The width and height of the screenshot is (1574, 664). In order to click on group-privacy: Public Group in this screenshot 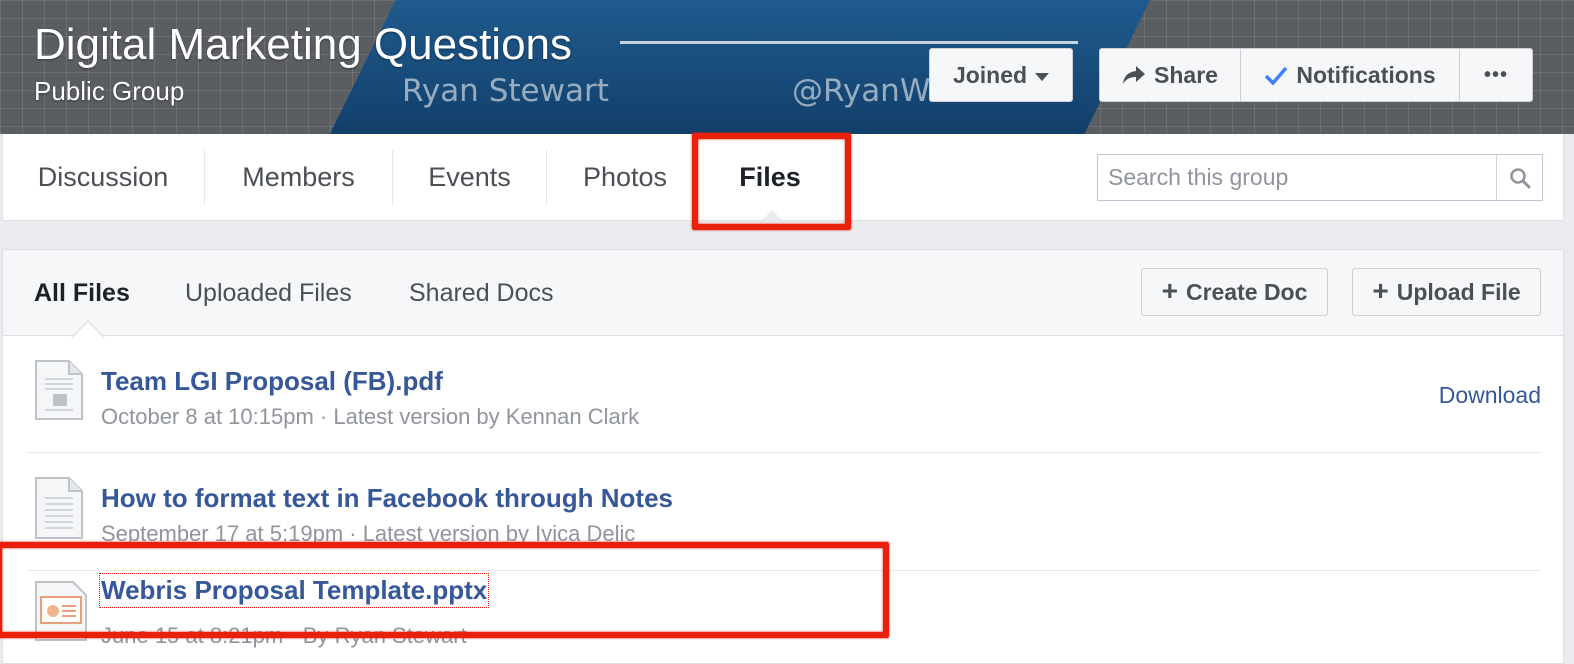, I will do `click(109, 91)`.